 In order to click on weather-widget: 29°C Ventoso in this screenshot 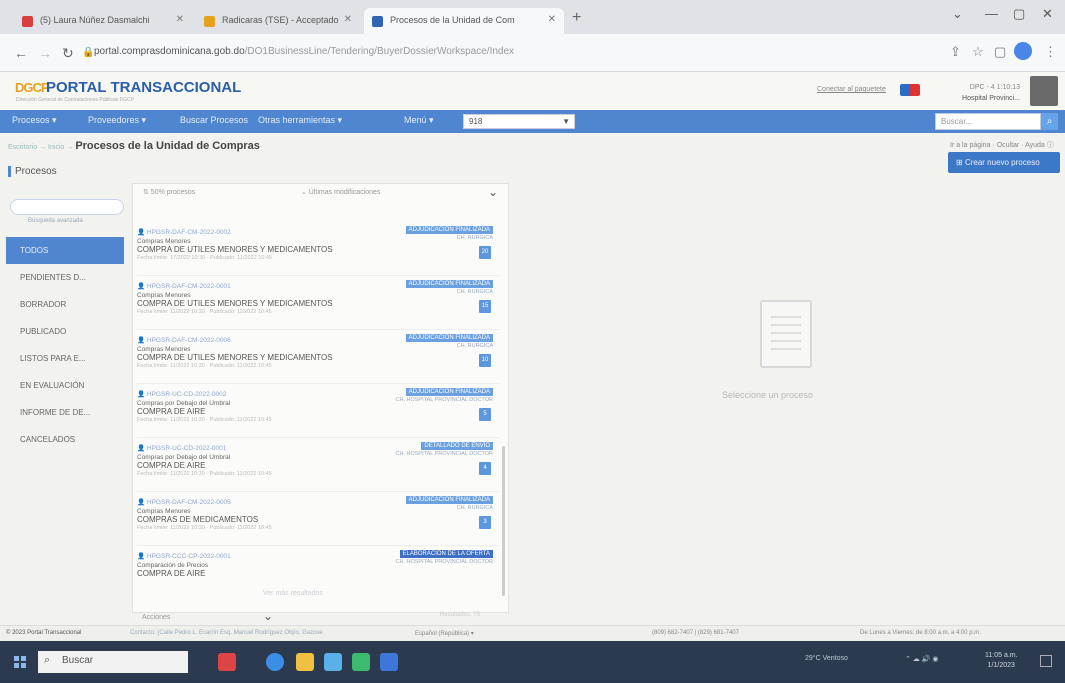, I will do `click(826, 658)`.